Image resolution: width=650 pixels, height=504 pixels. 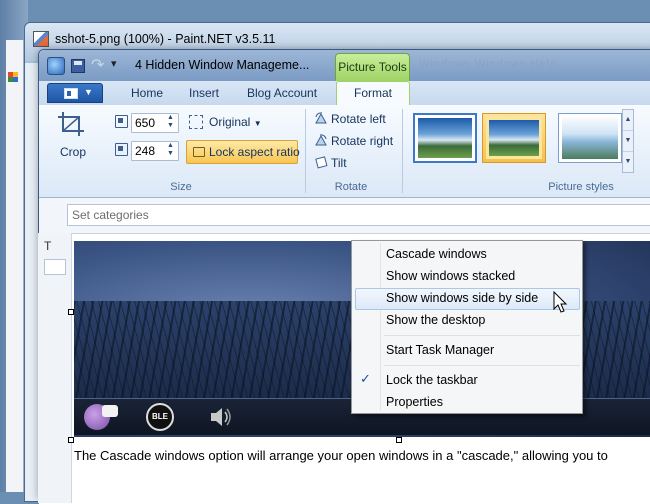 What do you see at coordinates (399, 440) in the screenshot?
I see `resize-handle-bottom` at bounding box center [399, 440].